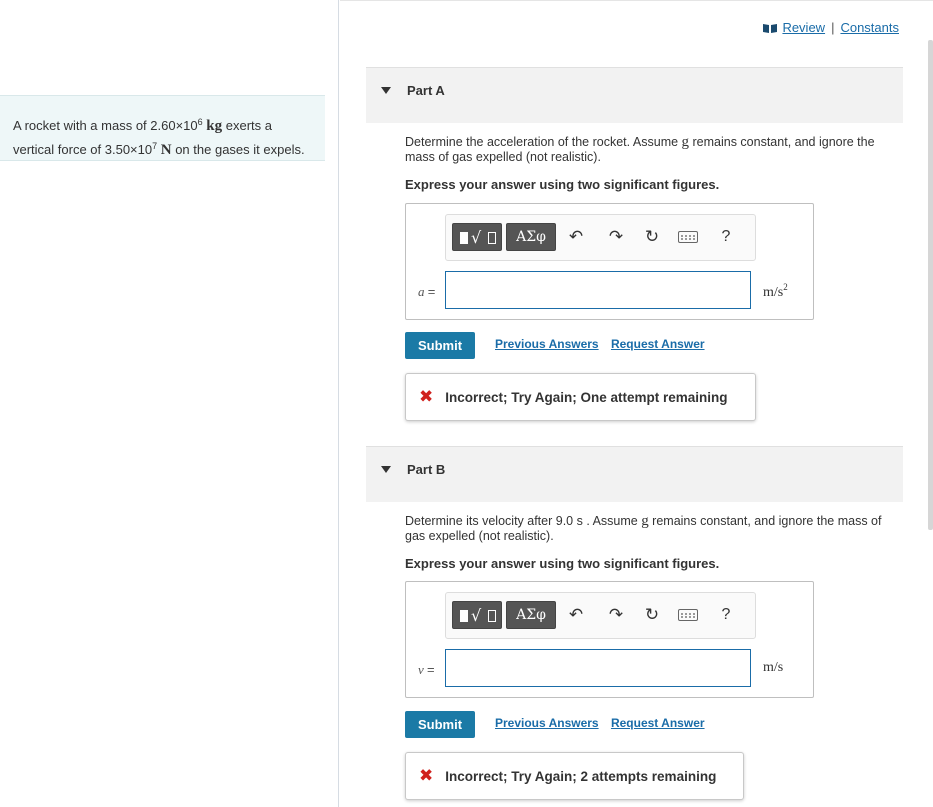 The image size is (933, 807). What do you see at coordinates (386, 469) in the screenshot?
I see `part-b-collapse-caret-icon` at bounding box center [386, 469].